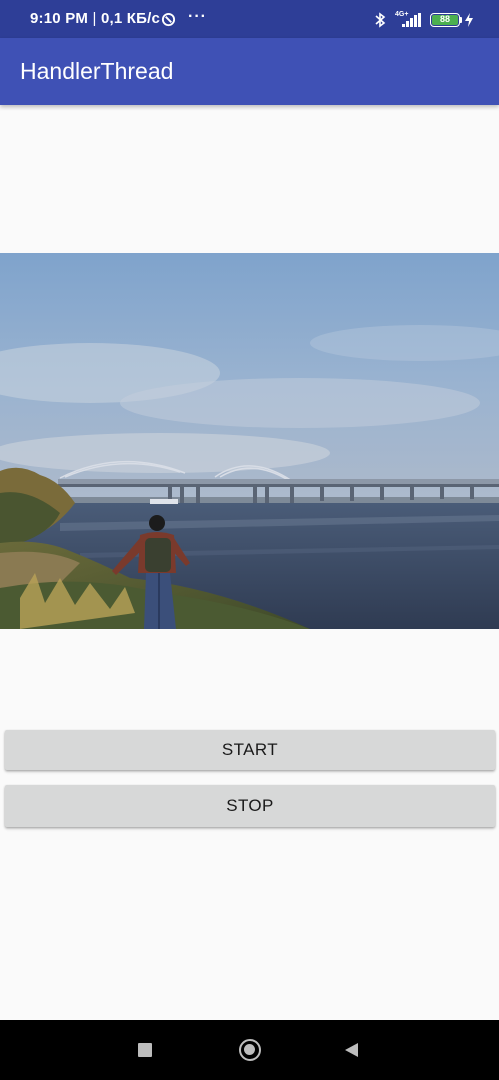  What do you see at coordinates (130, 18) in the screenshot?
I see `network-speed: 0,1 КБ/с` at bounding box center [130, 18].